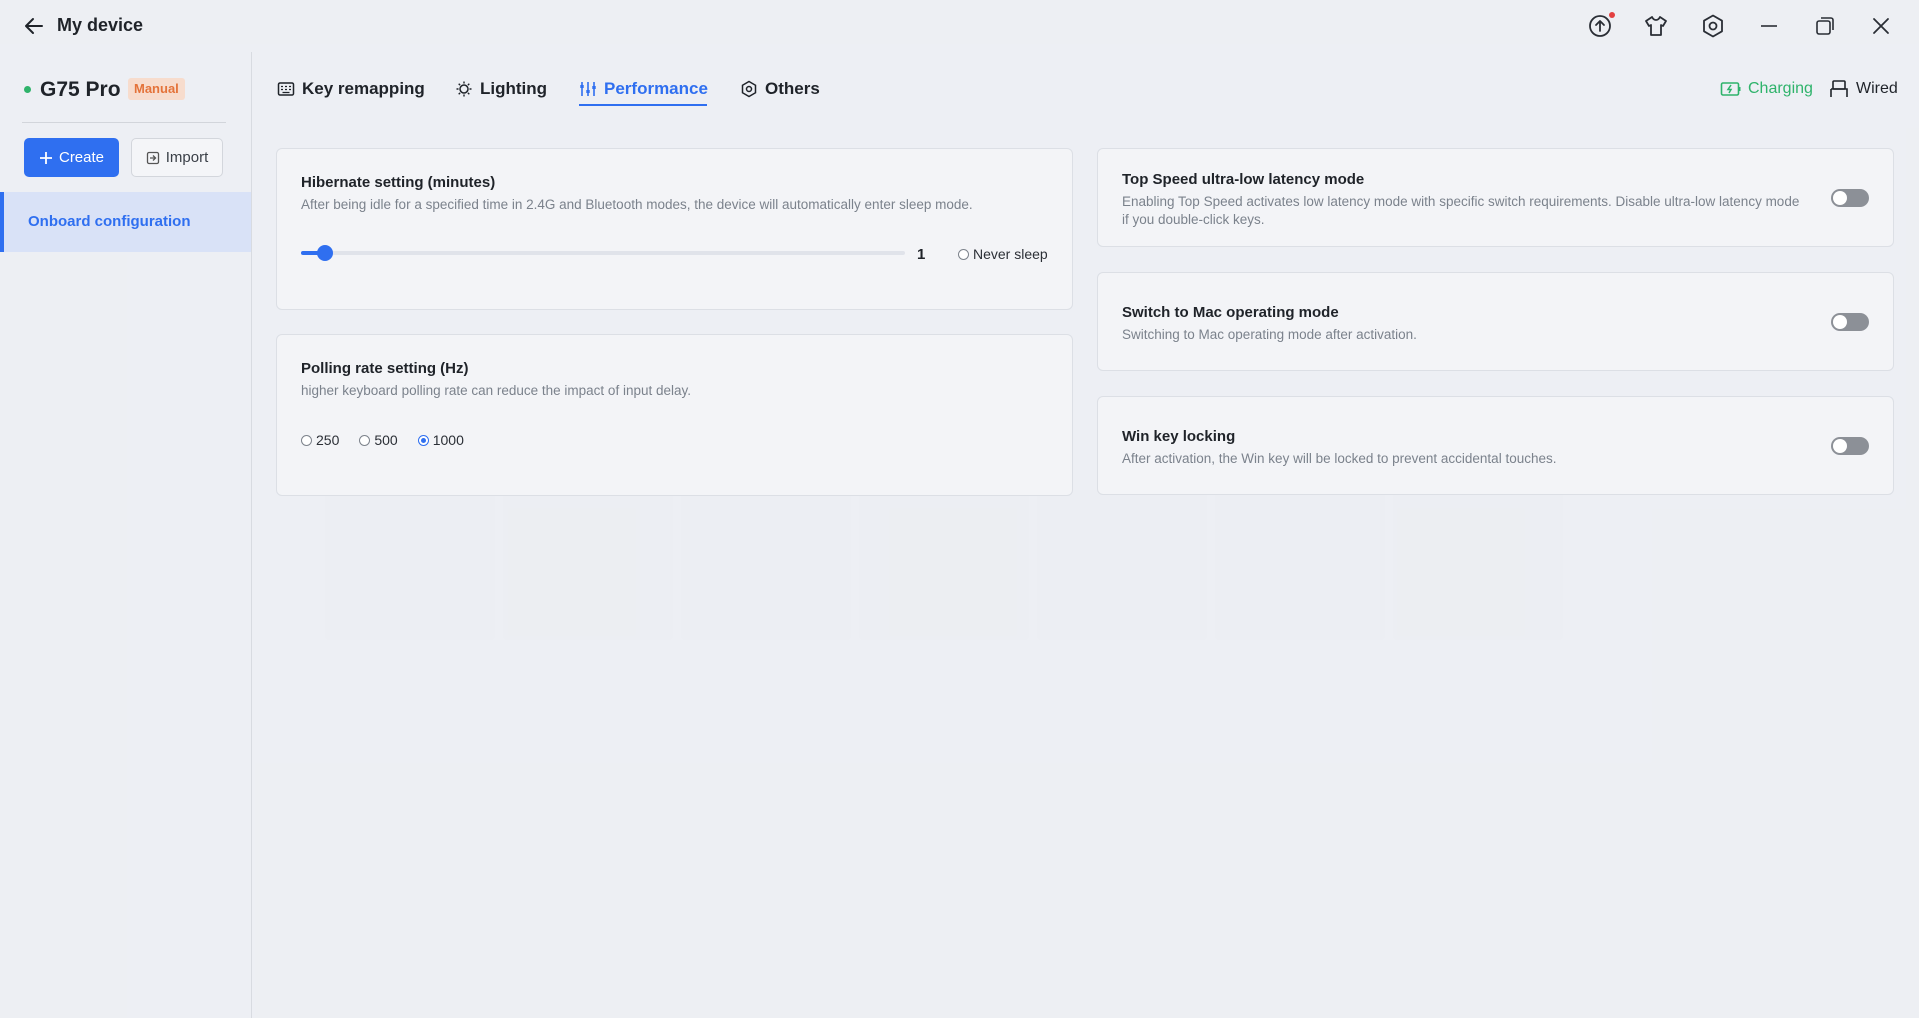  Describe the element at coordinates (464, 89) in the screenshot. I see `bulb-icon` at that location.